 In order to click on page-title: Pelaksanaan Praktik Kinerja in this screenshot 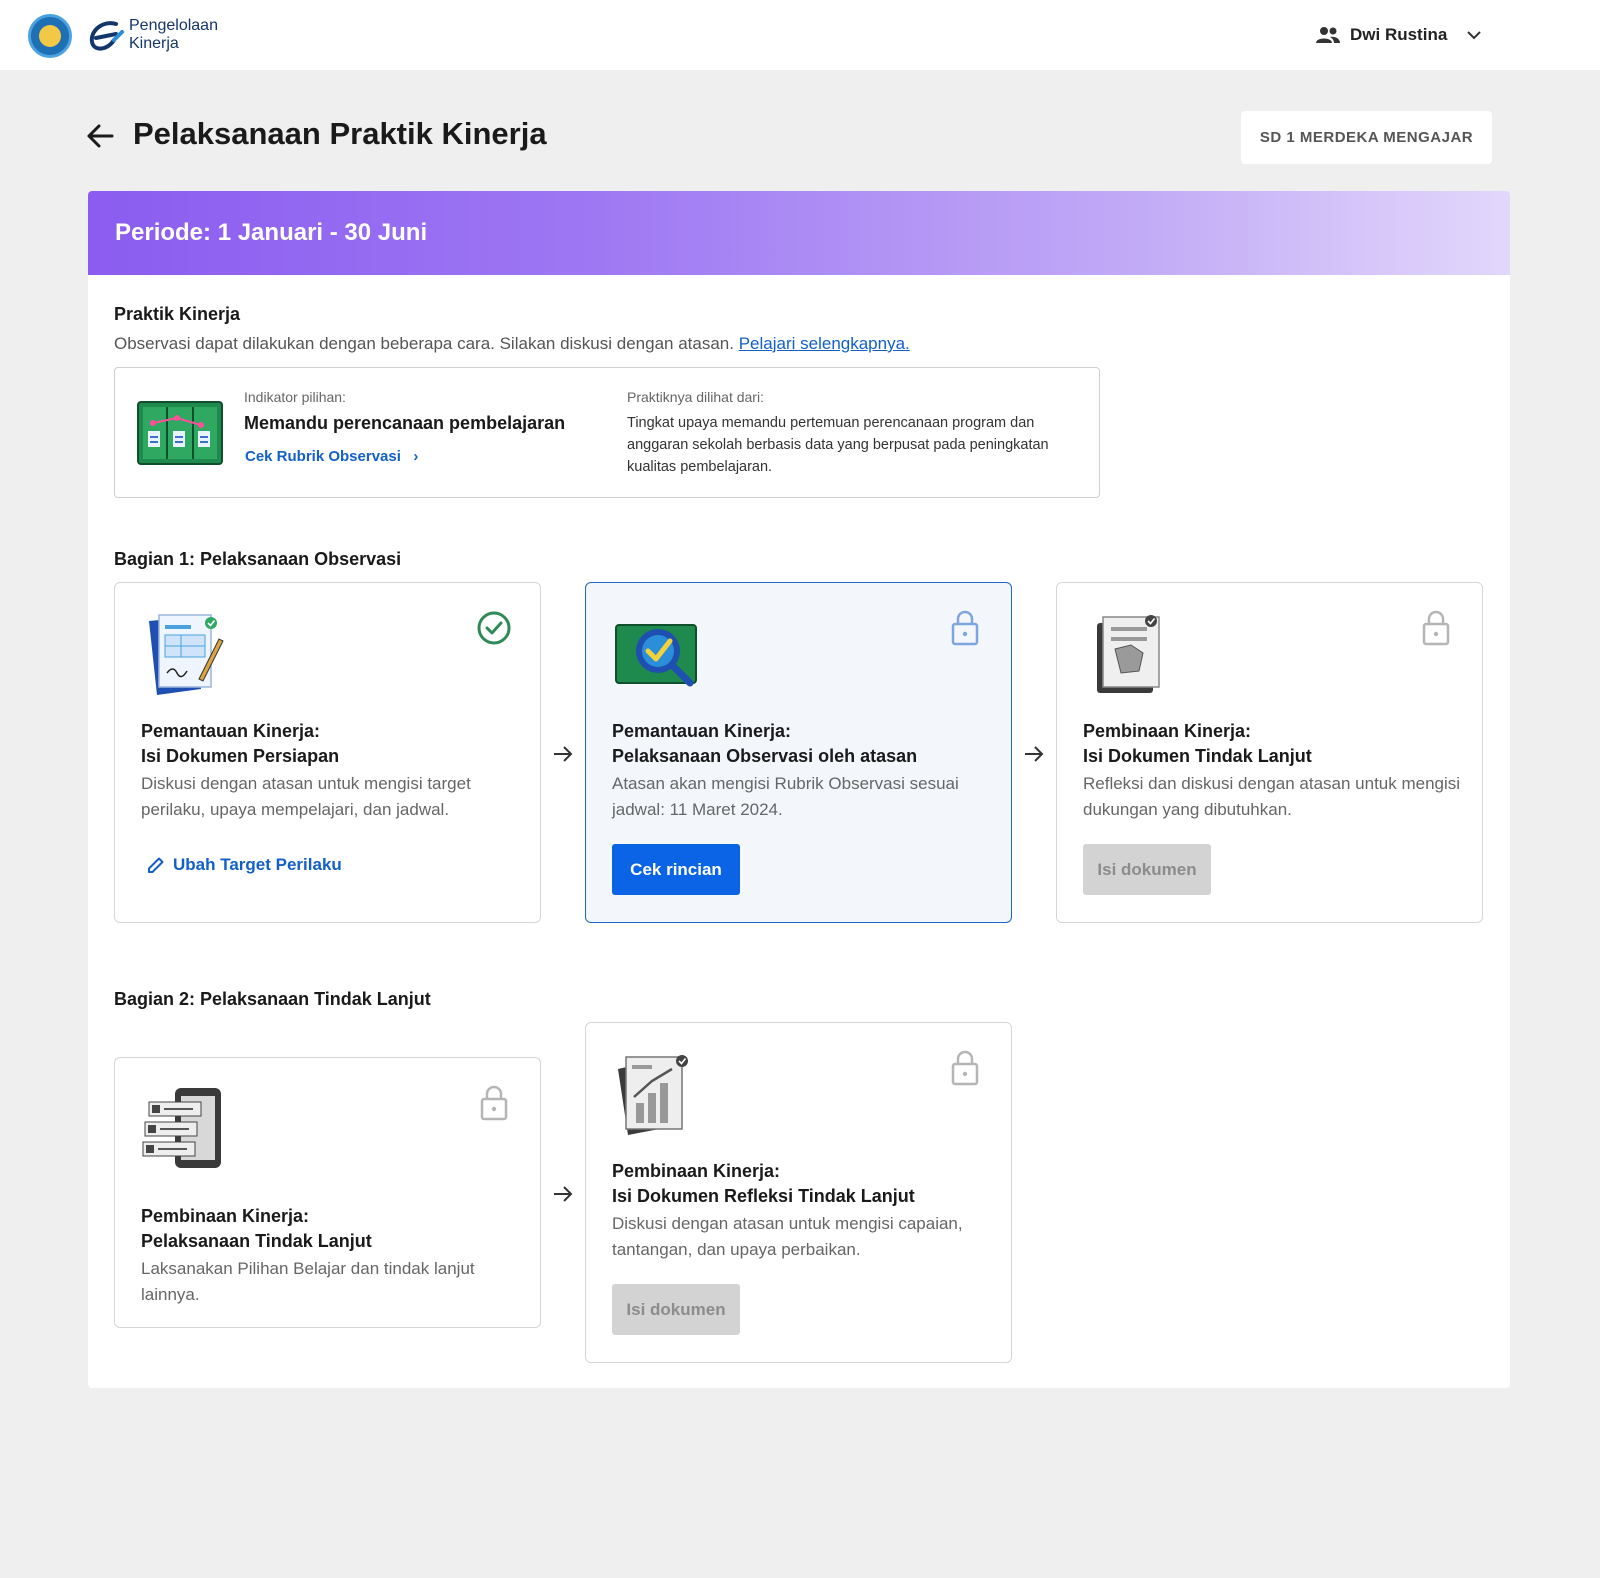, I will do `click(340, 133)`.